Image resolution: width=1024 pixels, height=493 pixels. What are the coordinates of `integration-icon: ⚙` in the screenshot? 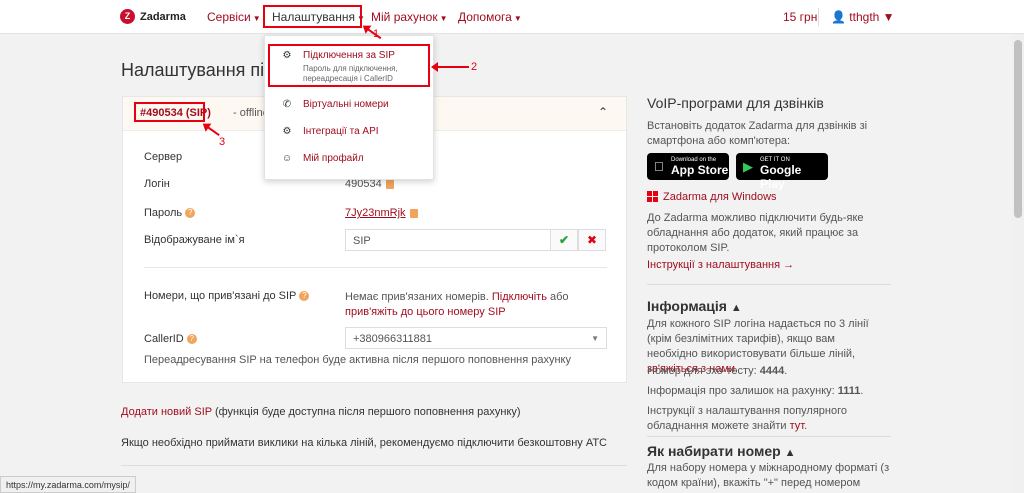 It's located at (287, 131).